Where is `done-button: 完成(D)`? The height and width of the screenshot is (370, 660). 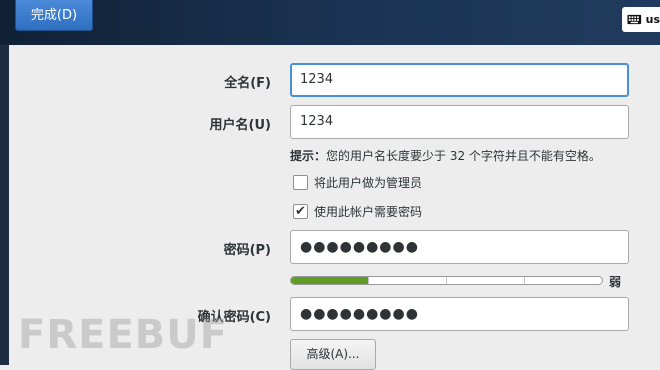 done-button: 完成(D) is located at coordinates (54, 15).